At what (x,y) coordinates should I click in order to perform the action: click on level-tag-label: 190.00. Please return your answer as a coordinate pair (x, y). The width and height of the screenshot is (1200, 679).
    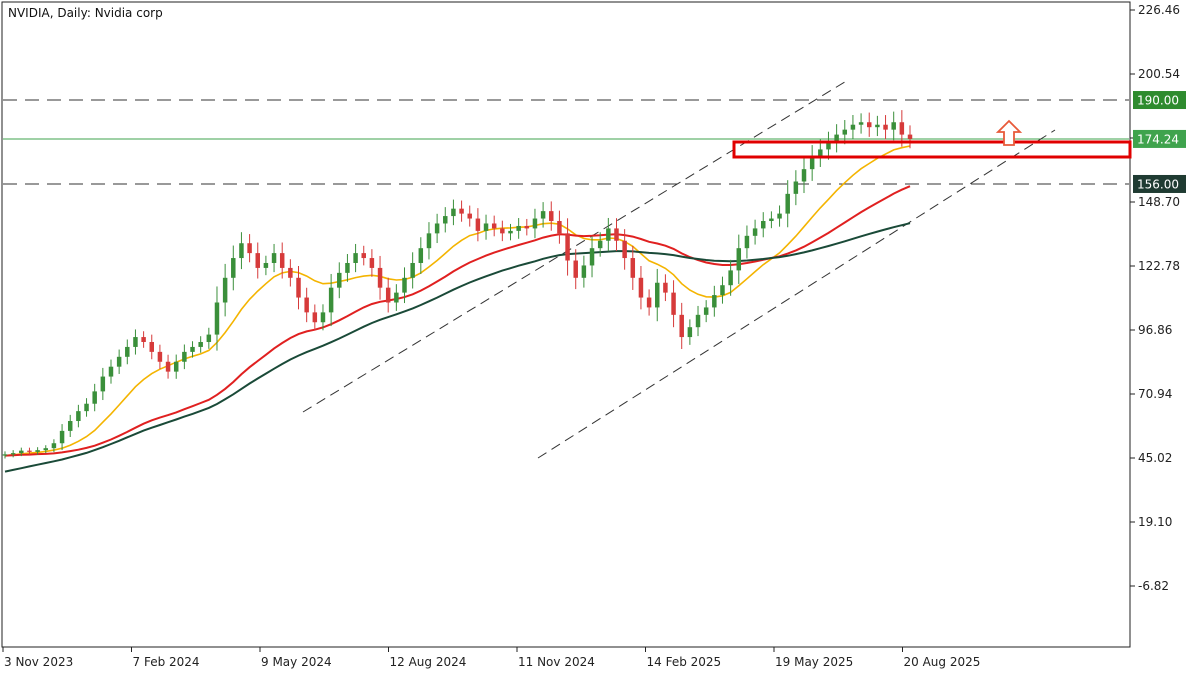
    Looking at the image, I should click on (1158, 101).